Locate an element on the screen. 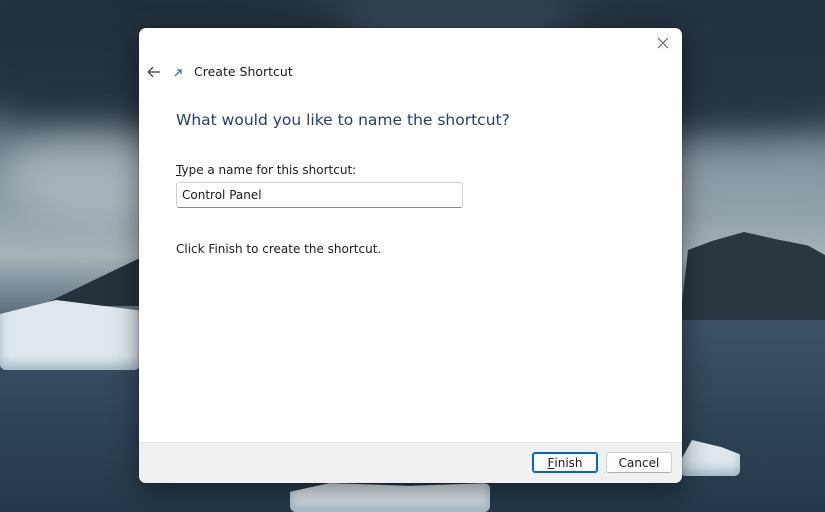  finish-button: Finish is located at coordinates (565, 462).